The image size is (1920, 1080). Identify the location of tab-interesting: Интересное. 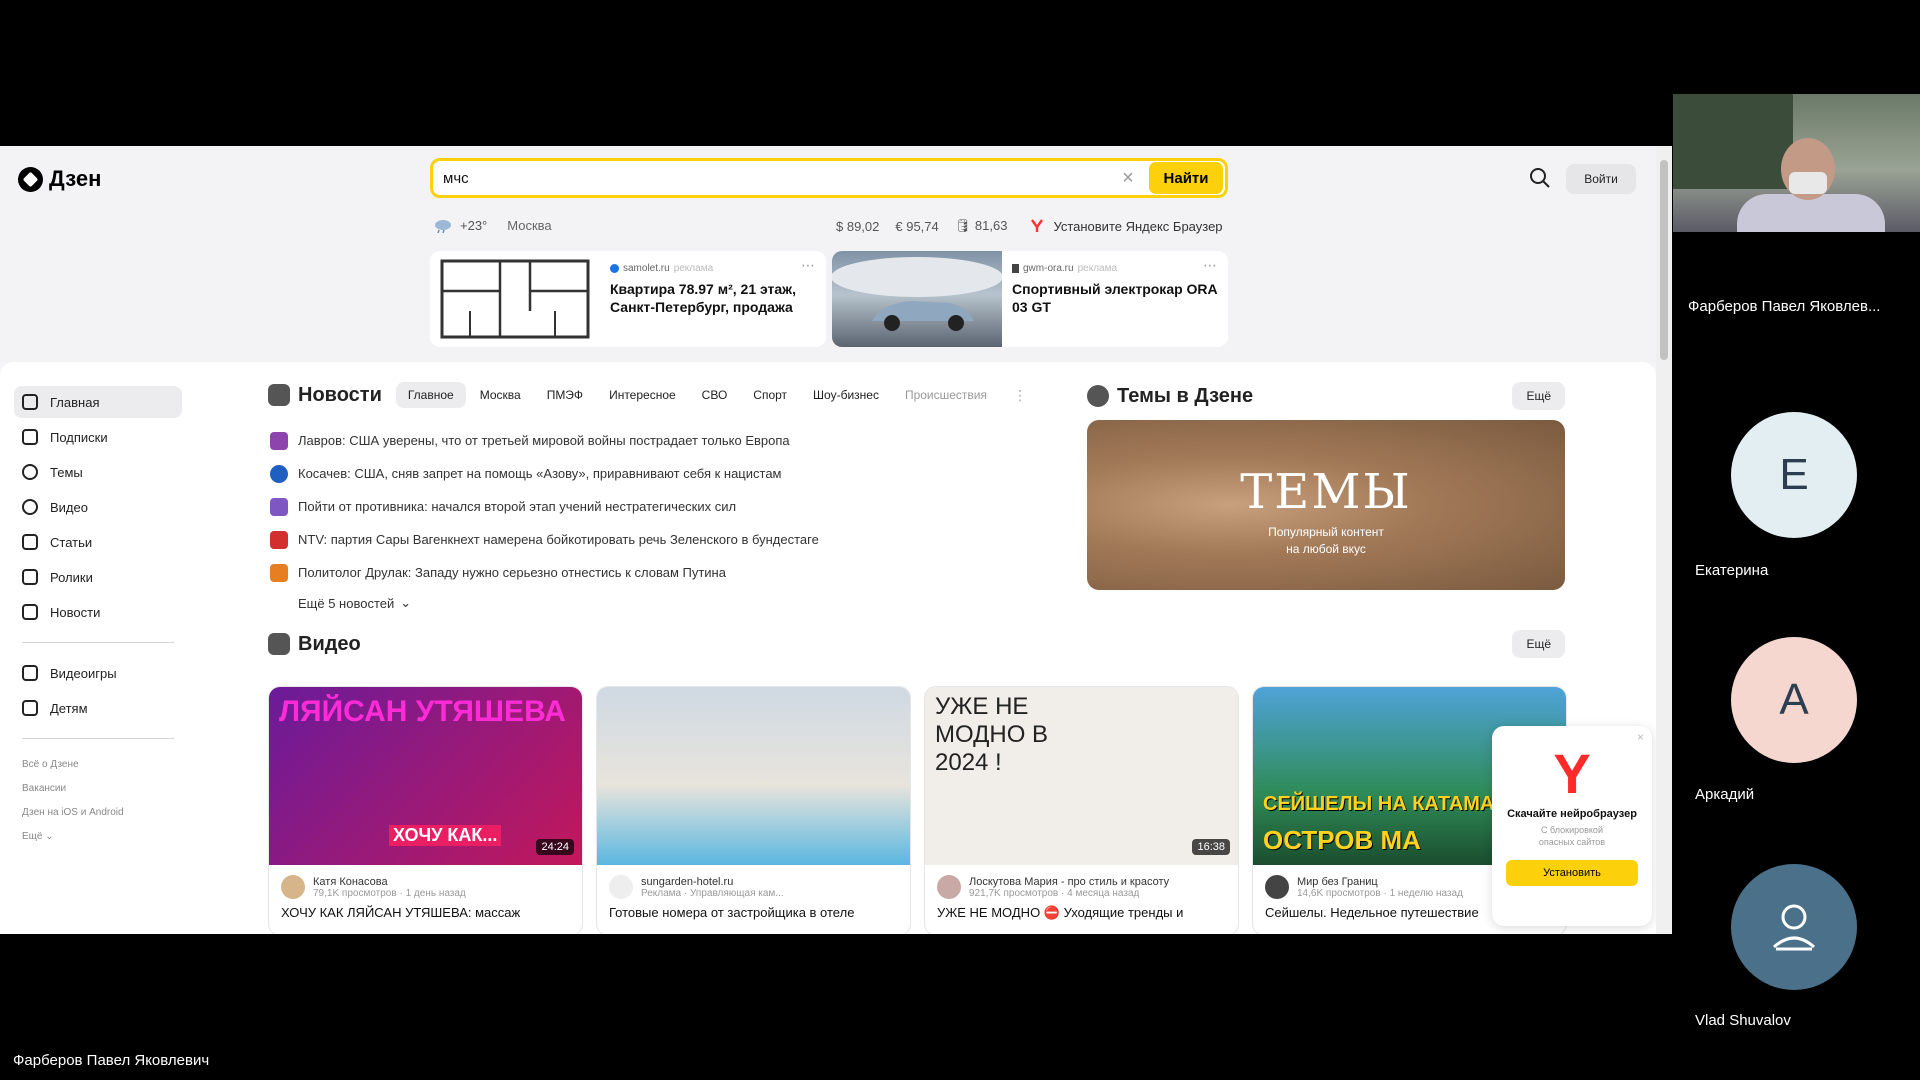
(642, 395).